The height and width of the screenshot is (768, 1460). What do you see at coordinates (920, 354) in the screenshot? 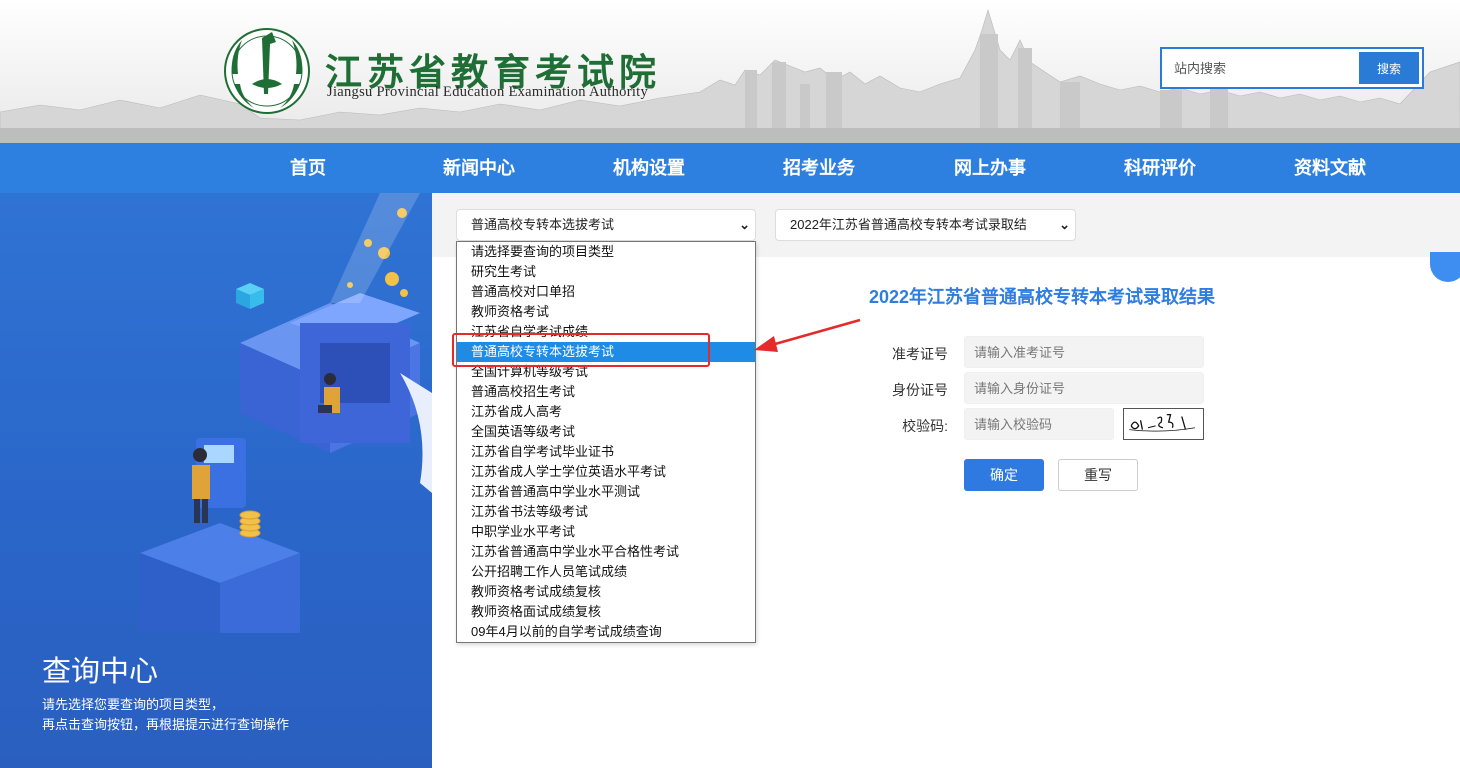
I see `ticket-number-label: 准考证号` at bounding box center [920, 354].